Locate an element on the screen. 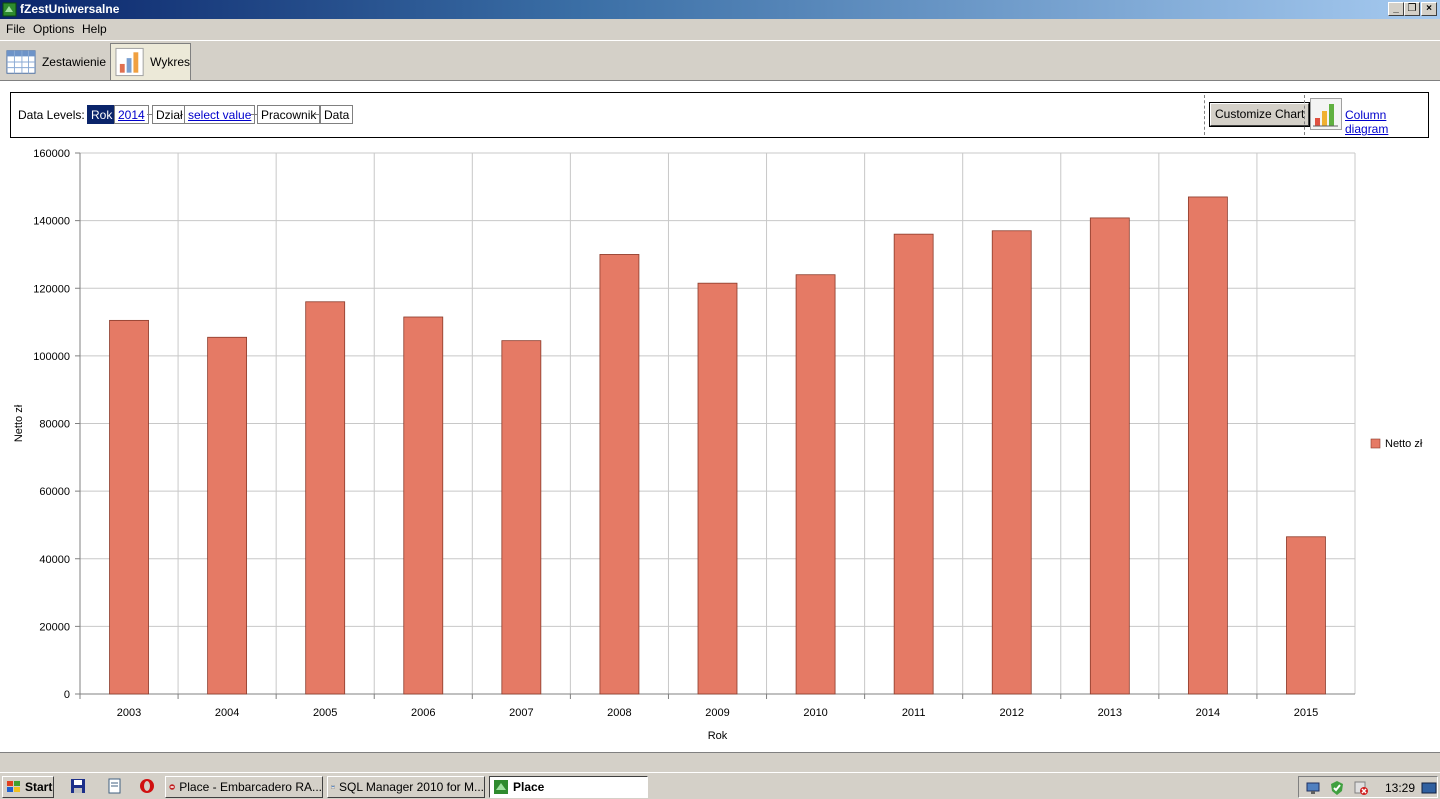 The image size is (1440, 799). system-tray: 13:29 is located at coordinates (1368, 787).